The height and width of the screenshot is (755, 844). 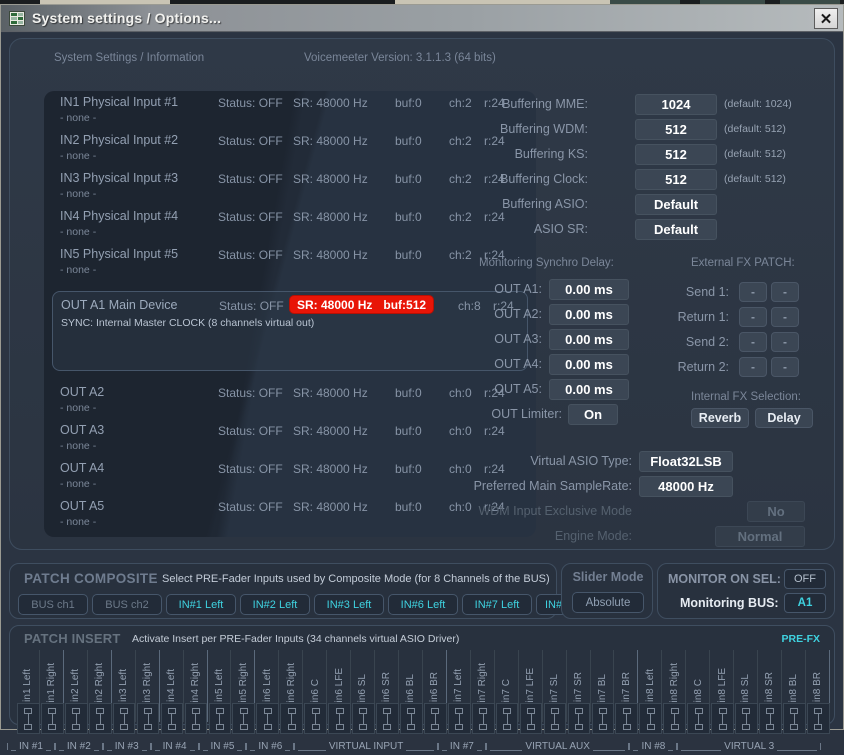 What do you see at coordinates (349, 604) in the screenshot?
I see `composite-slot-5: IN#3 Left` at bounding box center [349, 604].